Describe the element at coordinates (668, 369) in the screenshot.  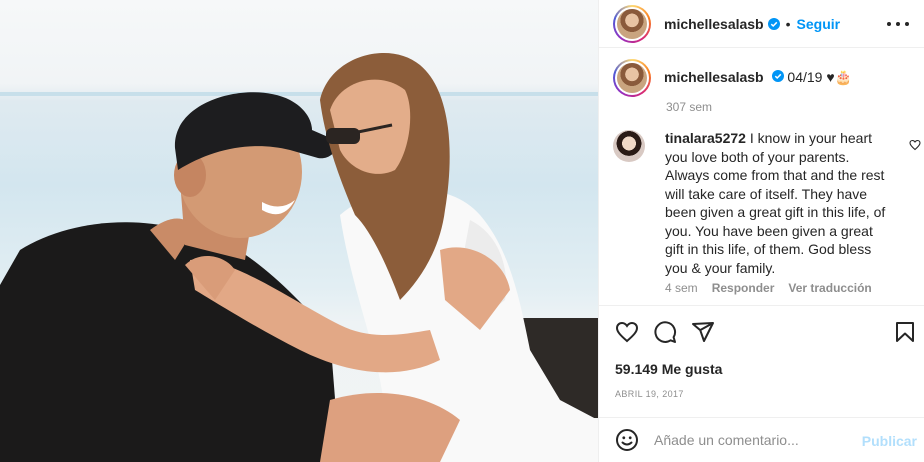
I see `likes-count: 59.149 Me gusta` at that location.